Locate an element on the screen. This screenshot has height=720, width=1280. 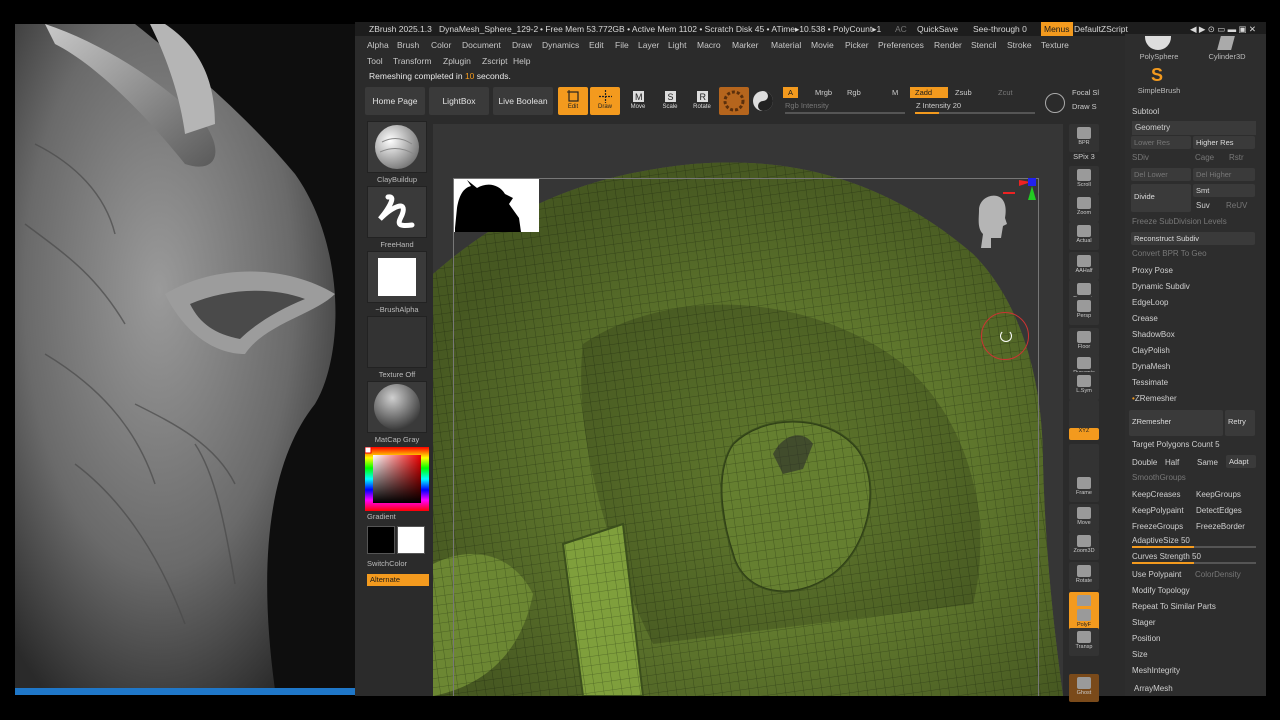
menu-tool: Tool is located at coordinates (375, 61).